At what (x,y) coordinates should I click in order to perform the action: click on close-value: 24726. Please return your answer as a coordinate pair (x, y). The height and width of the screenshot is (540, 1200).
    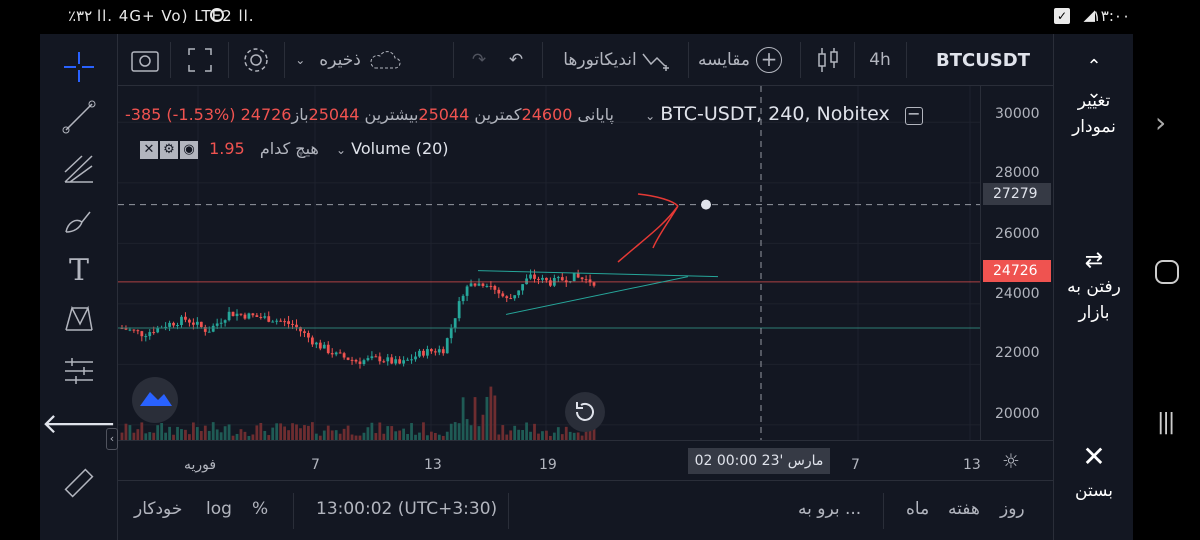
    Looking at the image, I should click on (266, 114).